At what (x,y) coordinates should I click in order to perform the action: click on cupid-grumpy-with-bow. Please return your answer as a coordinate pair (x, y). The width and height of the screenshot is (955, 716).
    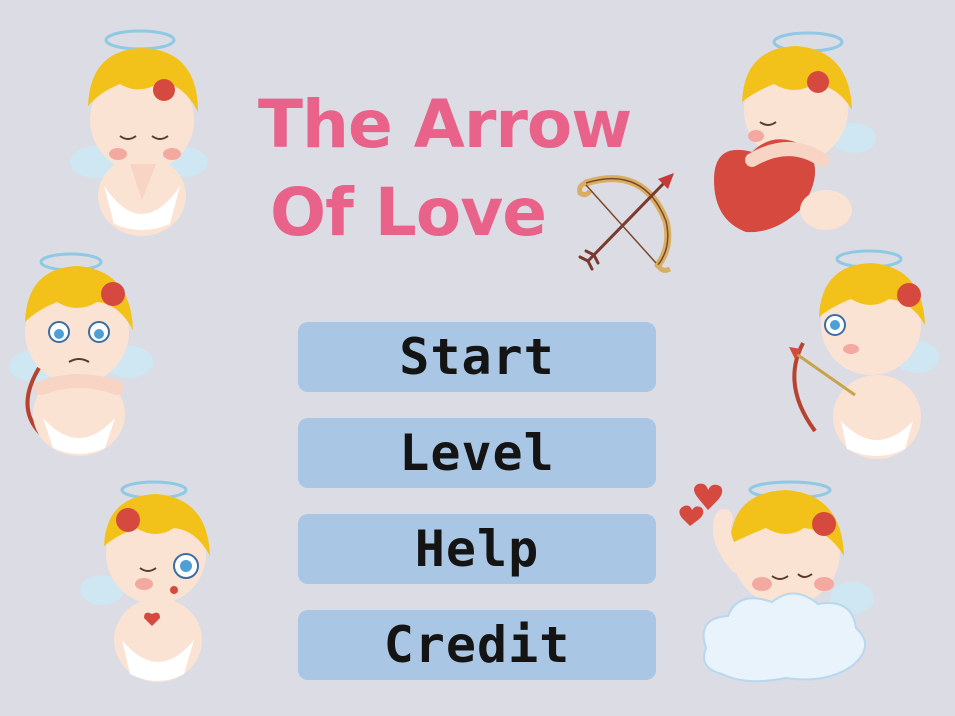
    Looking at the image, I should click on (81, 354).